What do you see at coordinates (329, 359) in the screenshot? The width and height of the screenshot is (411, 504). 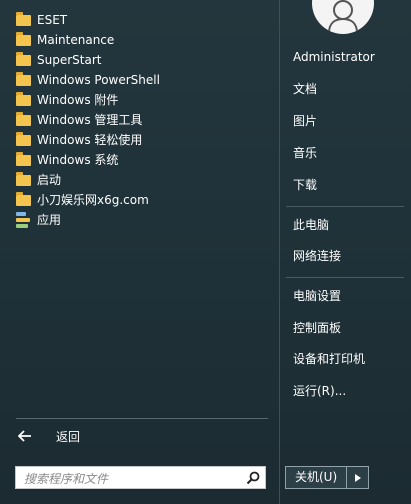 I see `link-devices-printers: 设备和打印机` at bounding box center [329, 359].